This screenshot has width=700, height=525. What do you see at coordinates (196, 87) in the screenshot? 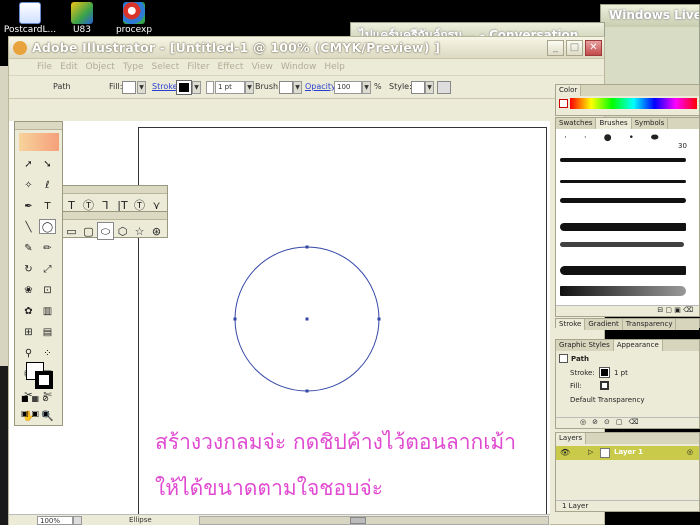
I see `stroke-dropdown: ▼` at bounding box center [196, 87].